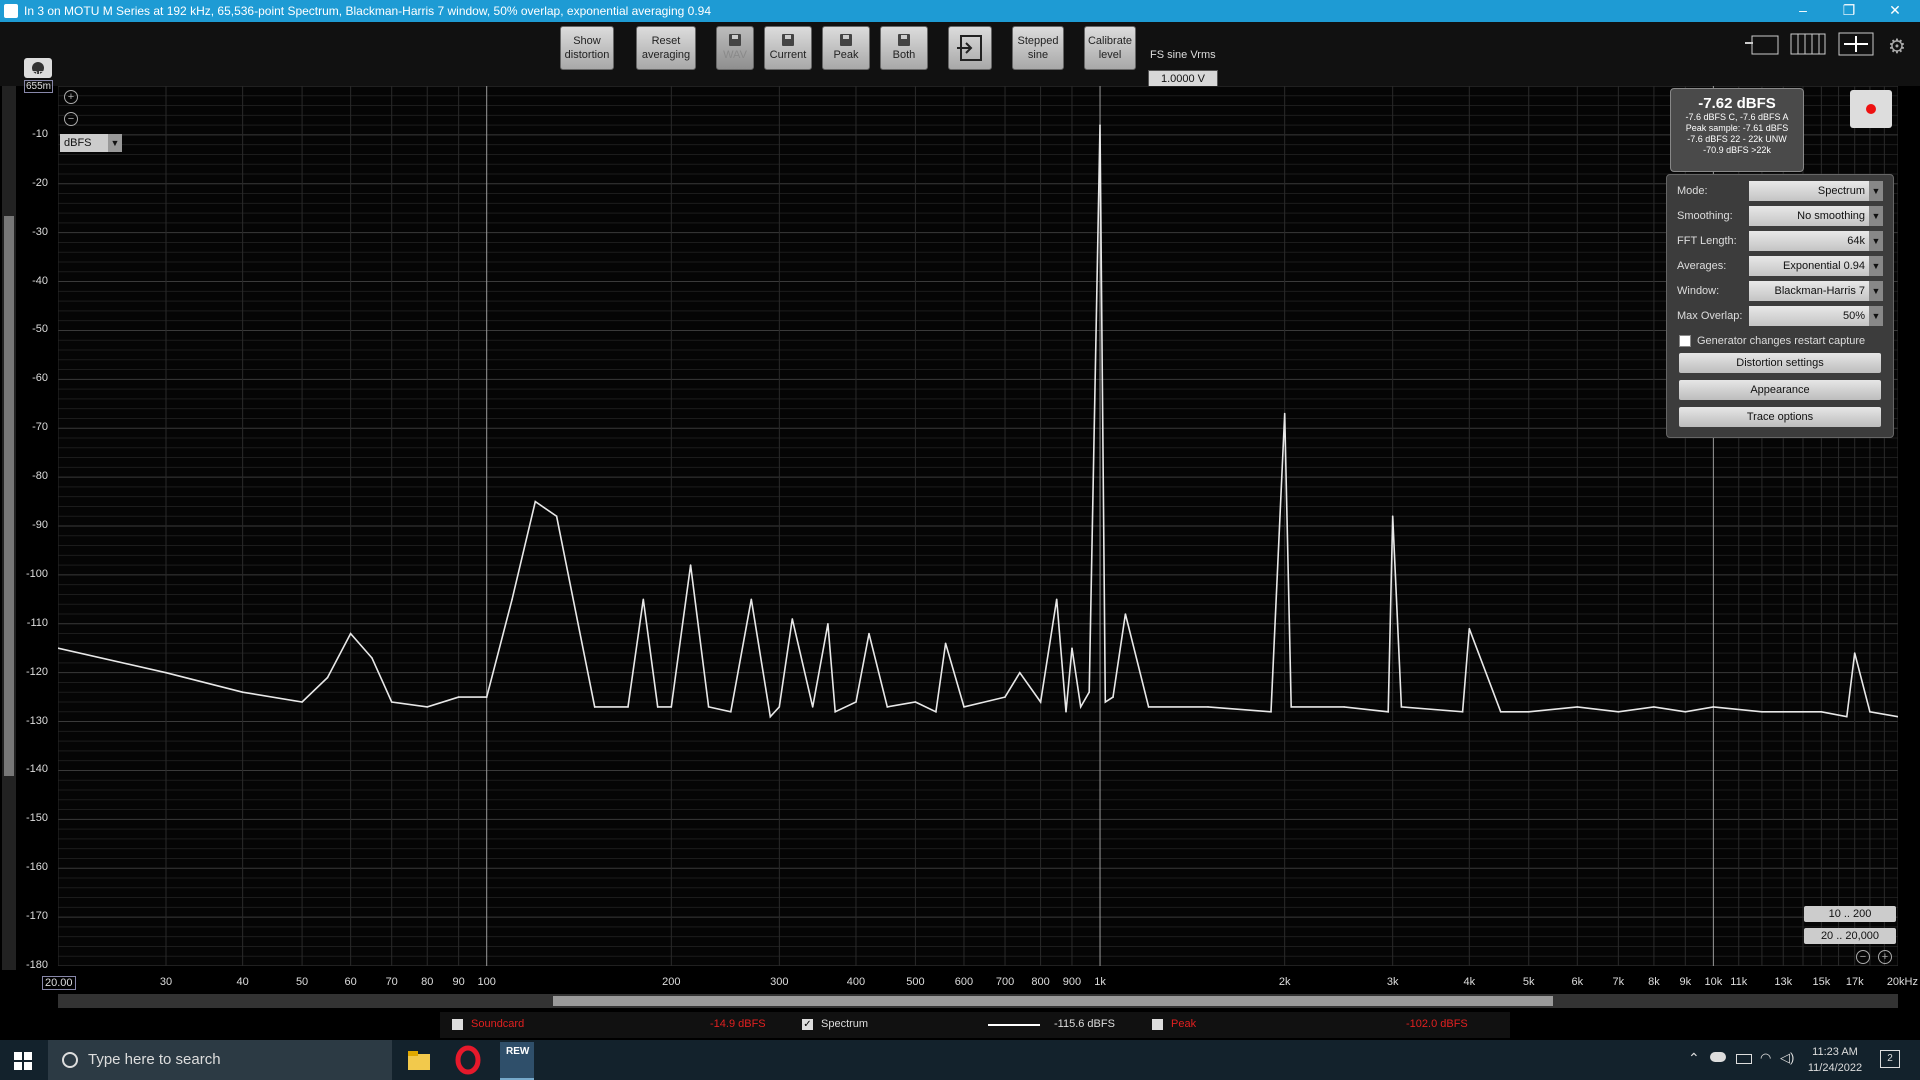  Describe the element at coordinates (904, 48) in the screenshot. I see `save-both-button: Both` at that location.